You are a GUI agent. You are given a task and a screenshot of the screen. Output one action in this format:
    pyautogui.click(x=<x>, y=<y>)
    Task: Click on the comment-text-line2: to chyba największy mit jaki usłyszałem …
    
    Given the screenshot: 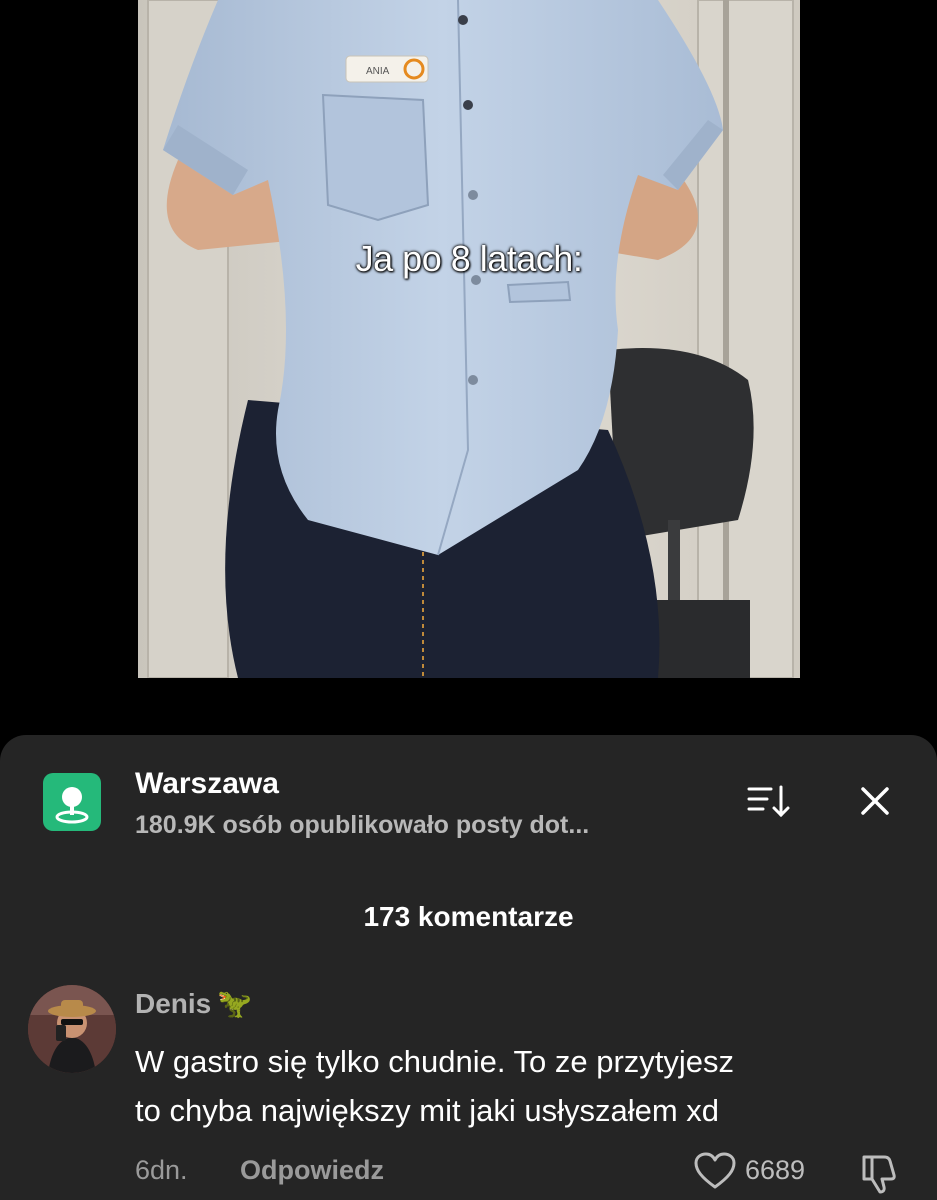 What is the action you would take?
    pyautogui.click(x=427, y=1110)
    